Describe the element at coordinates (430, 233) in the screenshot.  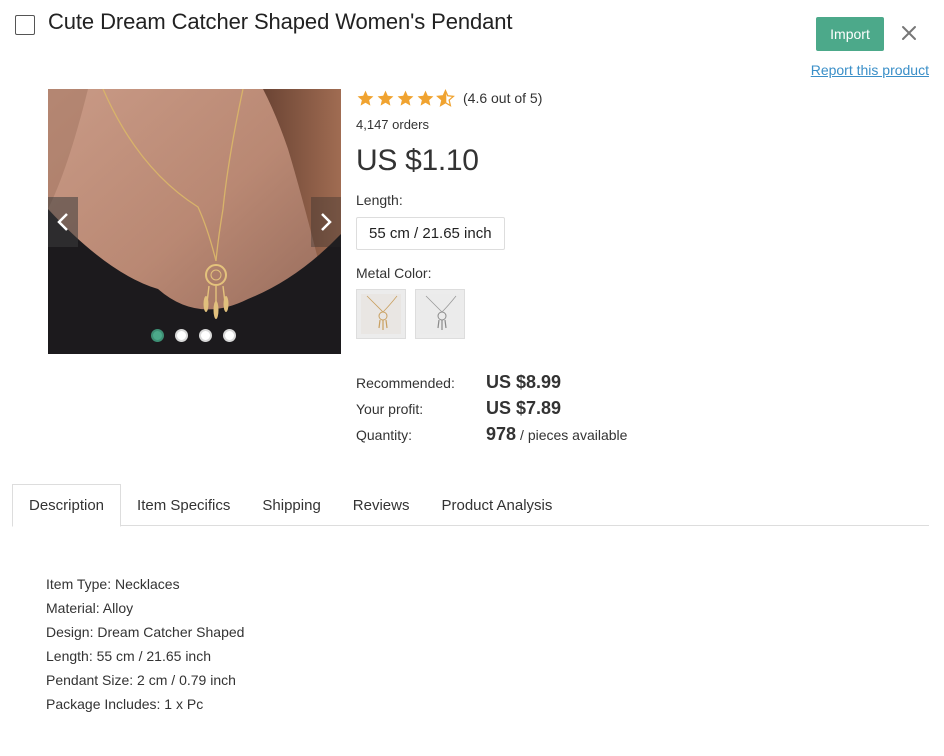
I see `length-option-button: 55 cm / 21.65 inch` at that location.